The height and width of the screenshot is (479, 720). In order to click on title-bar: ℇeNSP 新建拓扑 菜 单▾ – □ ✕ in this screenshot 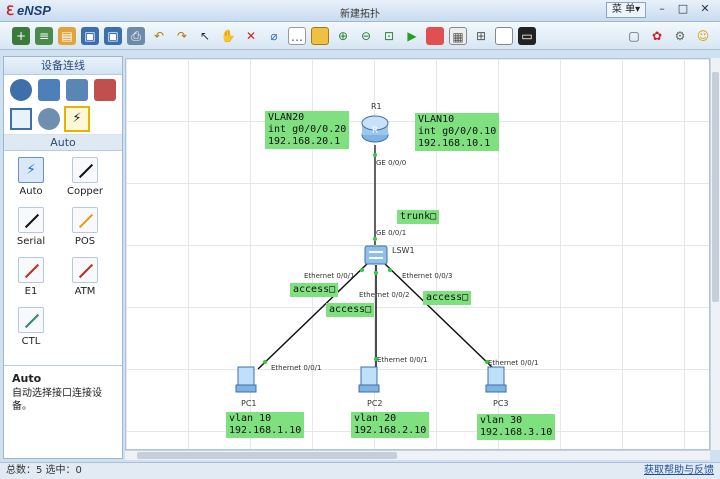, I will do `click(360, 11)`.